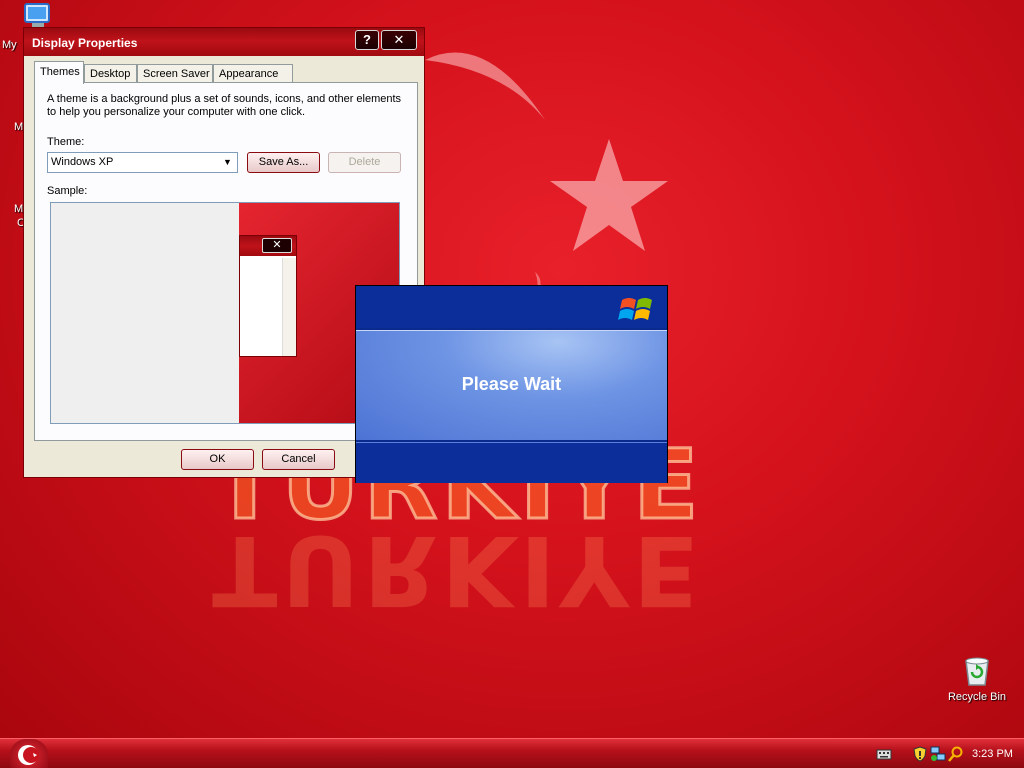 This screenshot has height=768, width=1024. Describe the element at coordinates (635, 309) in the screenshot. I see `windows-logo-icon` at that location.